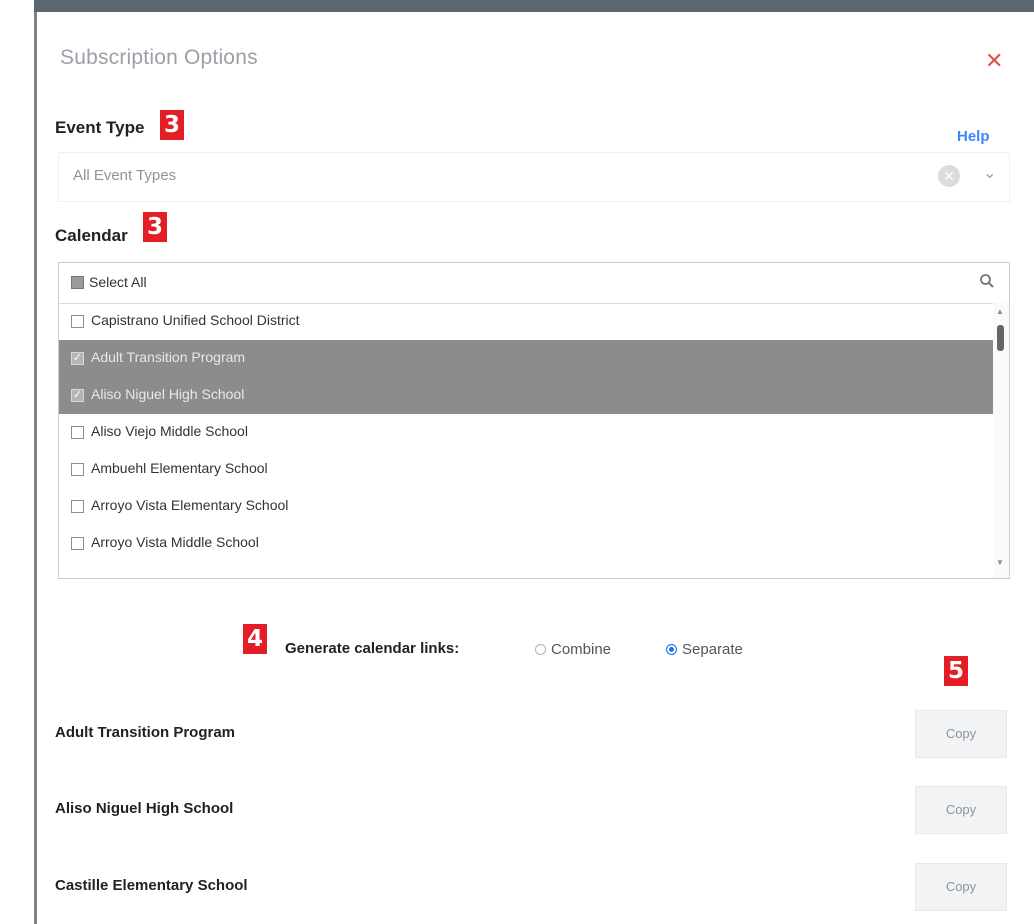 This screenshot has width=1034, height=924. Describe the element at coordinates (195, 320) in the screenshot. I see `calendar-option-label: Capistrano Unified School District` at that location.